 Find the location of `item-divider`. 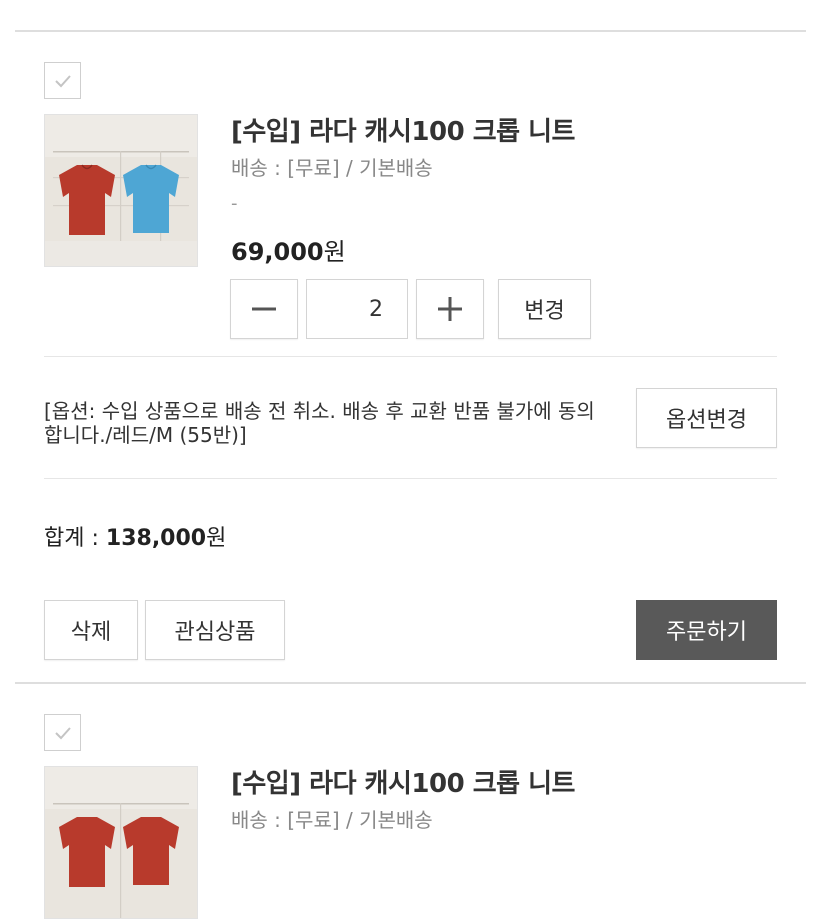

item-divider is located at coordinates (410, 683).